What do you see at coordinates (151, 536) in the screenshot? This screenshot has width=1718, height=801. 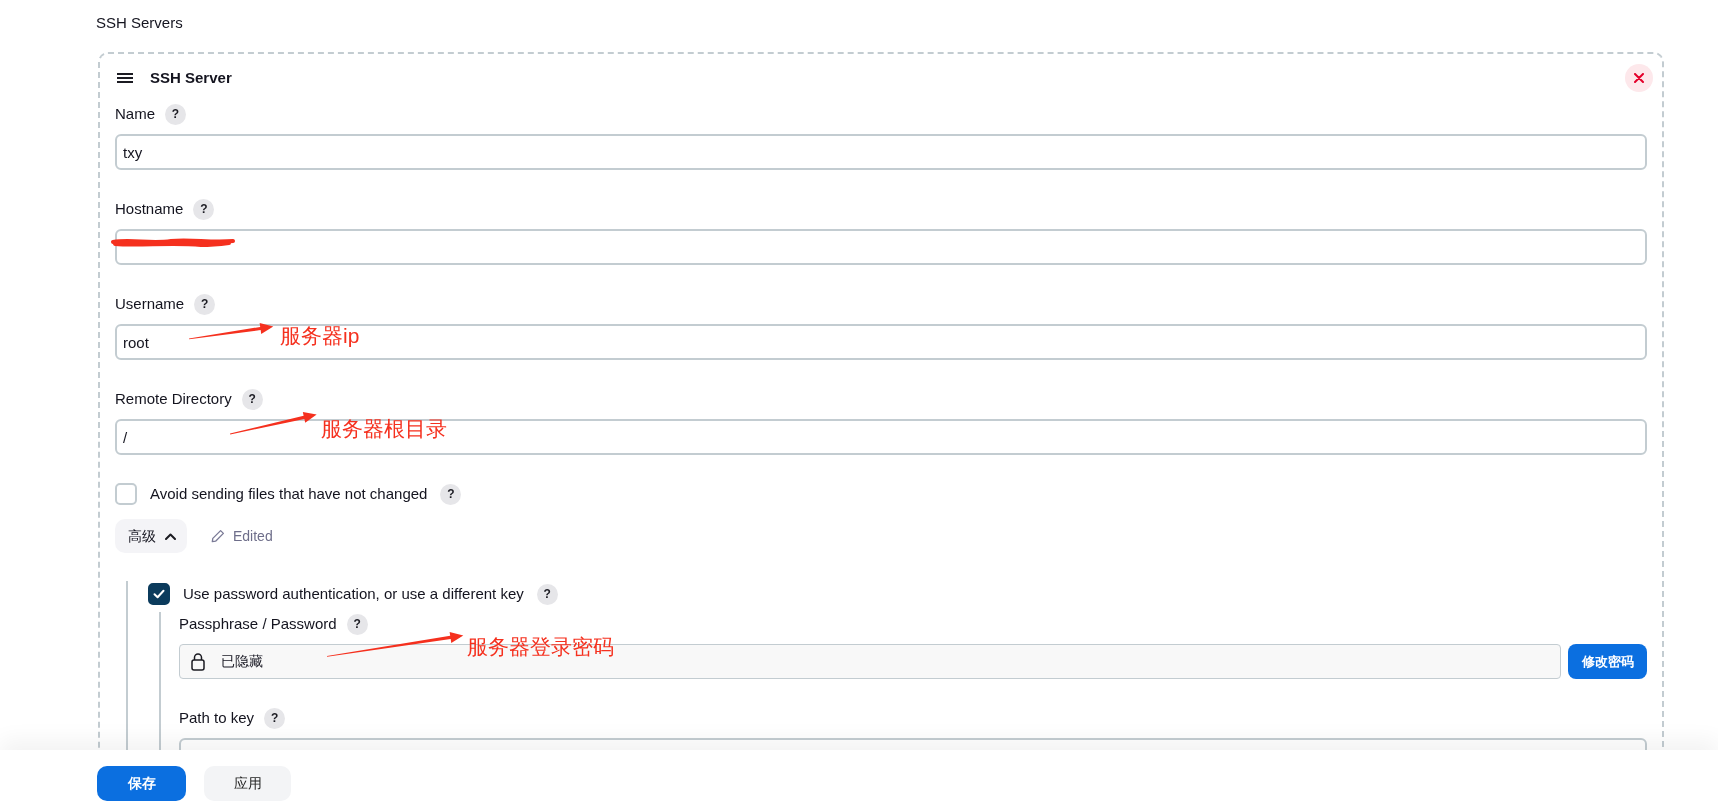 I see `advanced-button: 高级` at bounding box center [151, 536].